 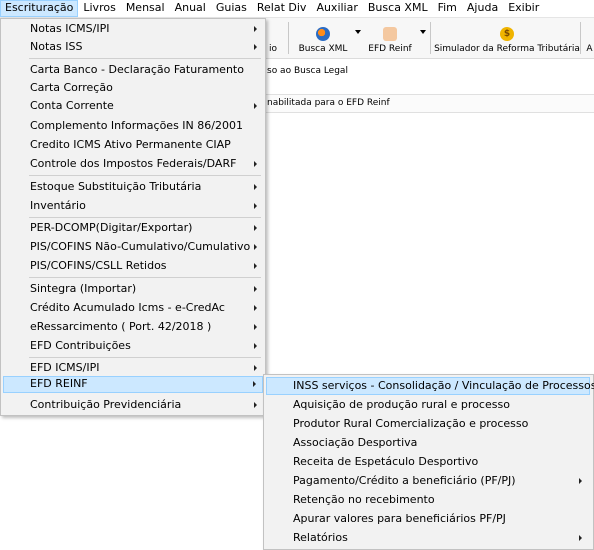 I want to click on submenu-item-label: Aquisição de produção rural e processo, so click(x=401, y=404).